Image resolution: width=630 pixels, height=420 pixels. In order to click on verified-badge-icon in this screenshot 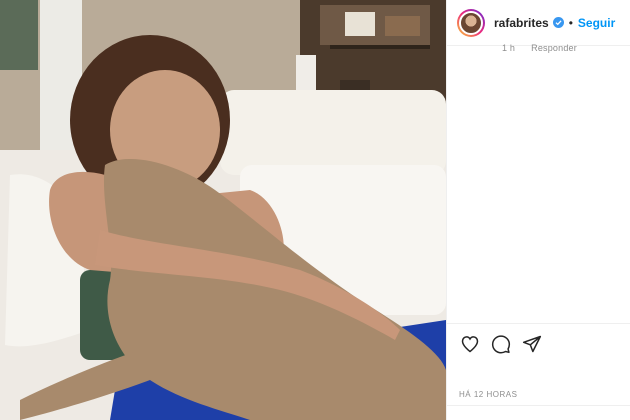, I will do `click(558, 22)`.